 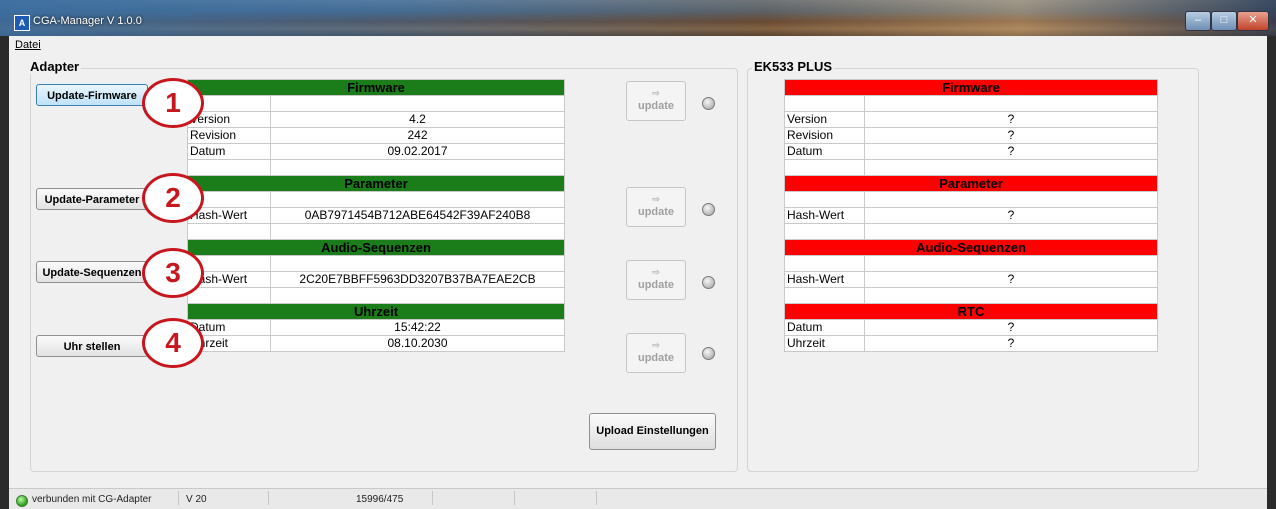 I want to click on callout-badge-1: 1, so click(x=173, y=103).